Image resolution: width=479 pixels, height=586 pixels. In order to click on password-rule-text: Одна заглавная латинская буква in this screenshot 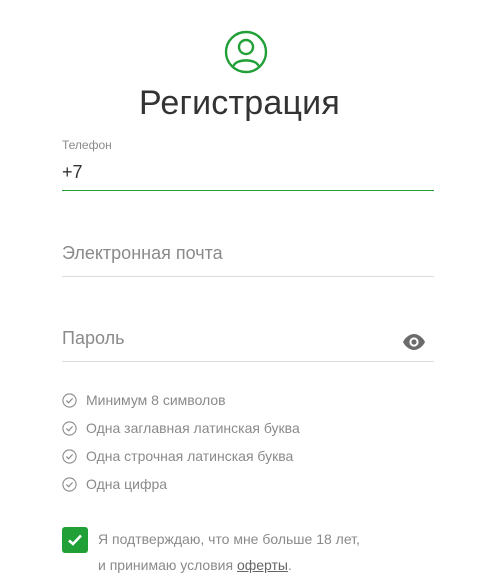, I will do `click(193, 428)`.